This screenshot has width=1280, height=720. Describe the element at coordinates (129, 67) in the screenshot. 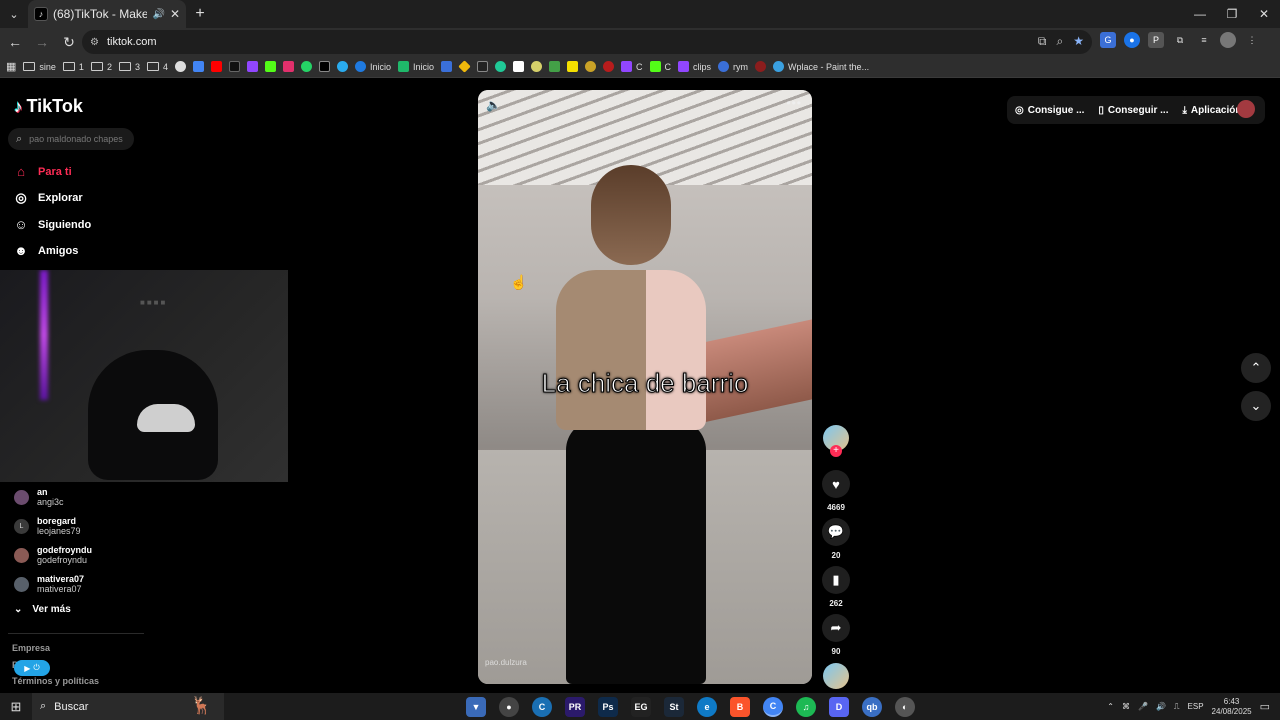

I see `bookmark-folder-3: 3` at that location.